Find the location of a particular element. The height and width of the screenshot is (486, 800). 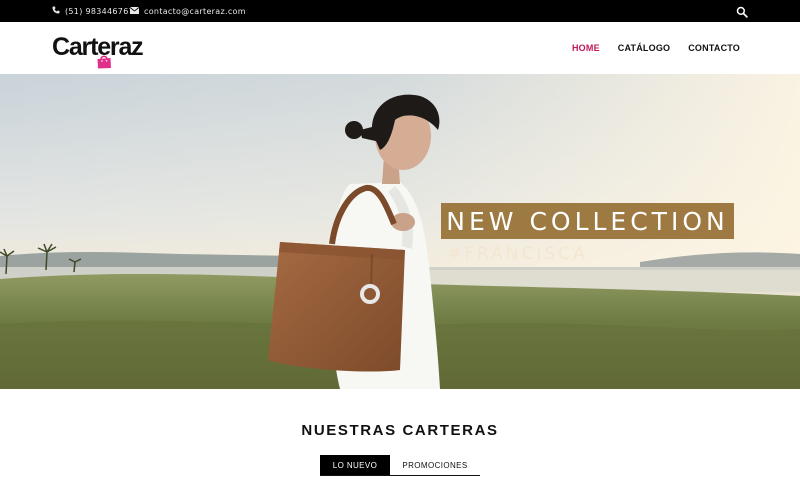

main-nav: HOME CATÁLOGO CONTACTO is located at coordinates (647, 48).